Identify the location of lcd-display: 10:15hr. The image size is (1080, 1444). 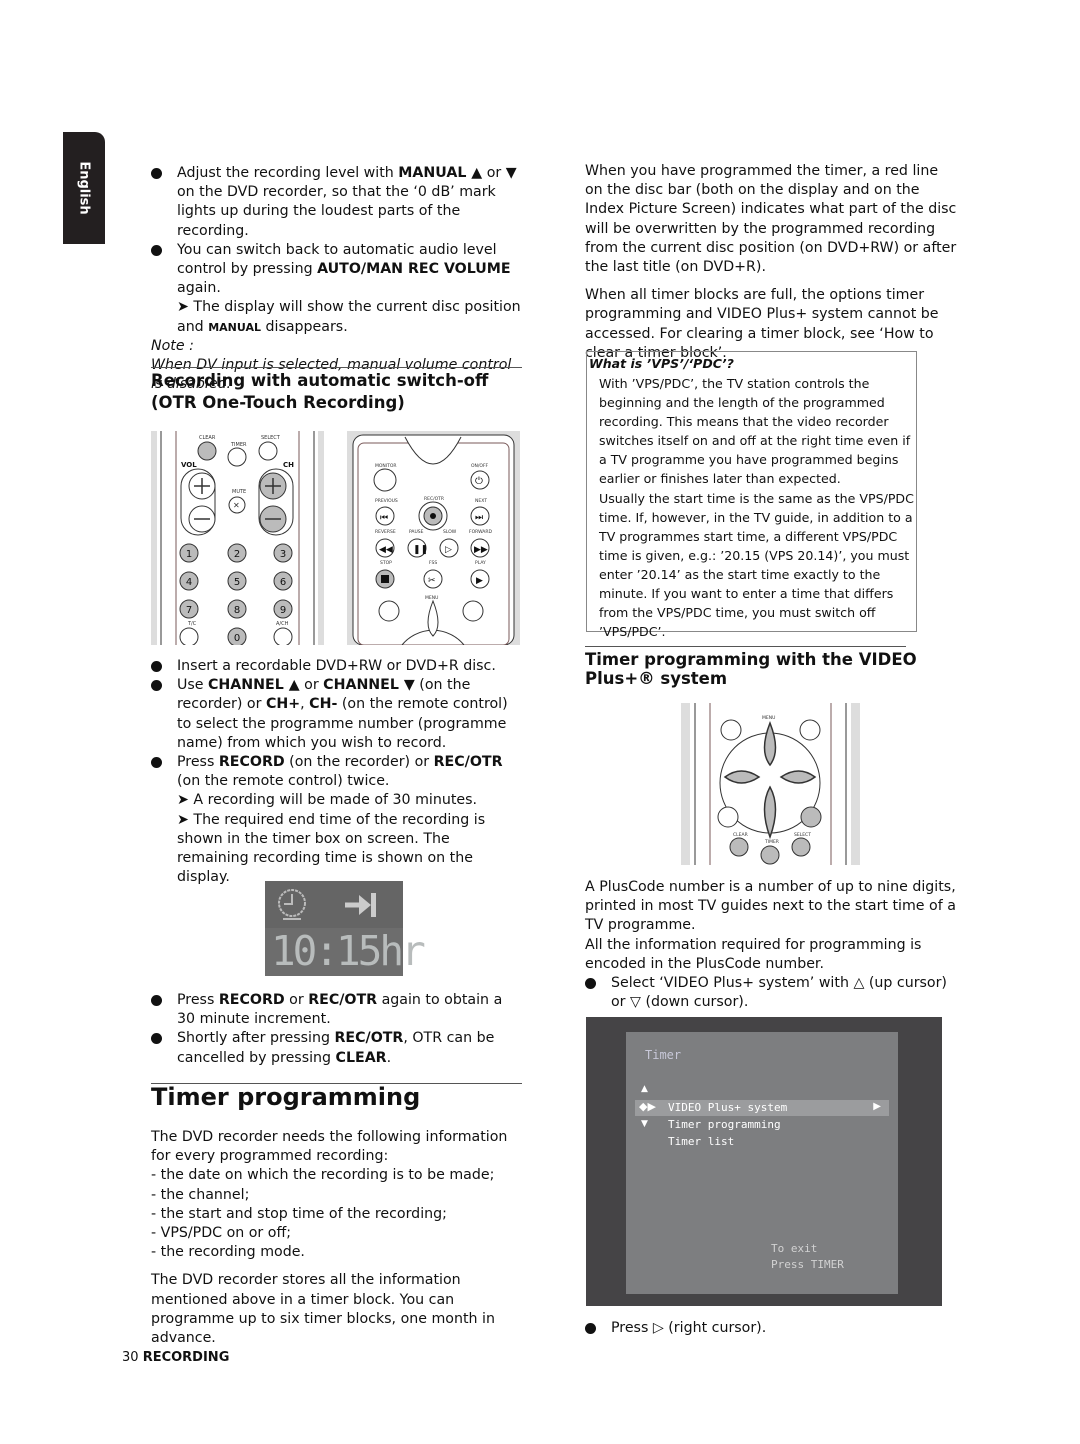
(345, 928).